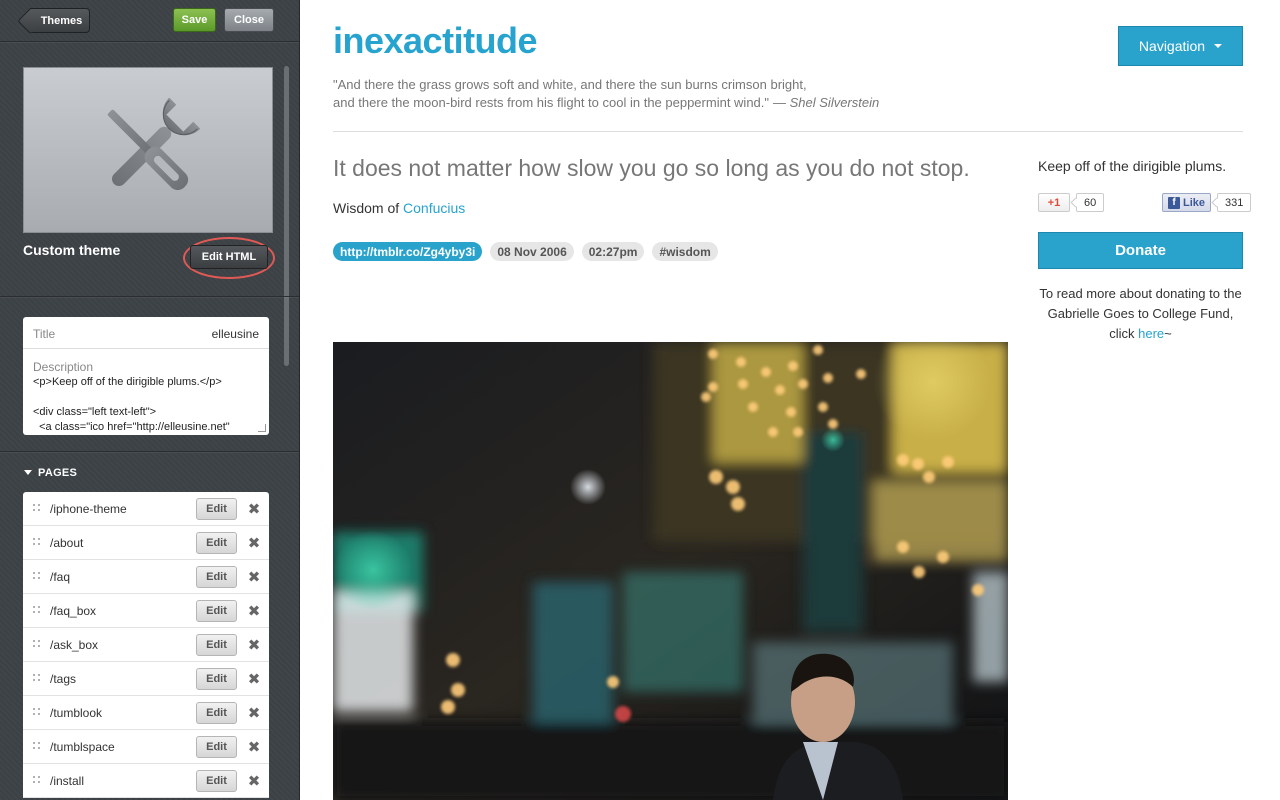  What do you see at coordinates (1071, 202) in the screenshot?
I see `google-plus-widget: +1 60` at bounding box center [1071, 202].